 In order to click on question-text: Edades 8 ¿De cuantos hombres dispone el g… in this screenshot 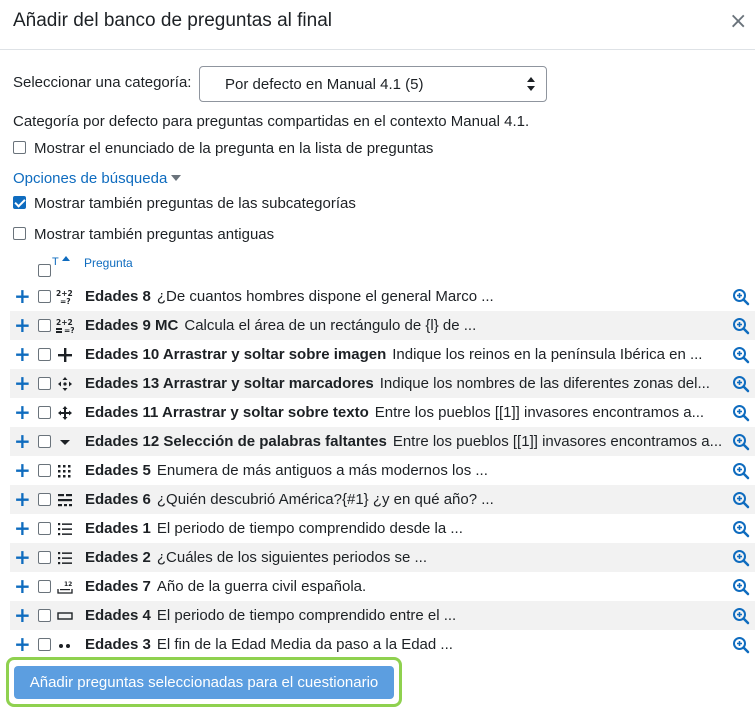, I will do `click(289, 296)`.